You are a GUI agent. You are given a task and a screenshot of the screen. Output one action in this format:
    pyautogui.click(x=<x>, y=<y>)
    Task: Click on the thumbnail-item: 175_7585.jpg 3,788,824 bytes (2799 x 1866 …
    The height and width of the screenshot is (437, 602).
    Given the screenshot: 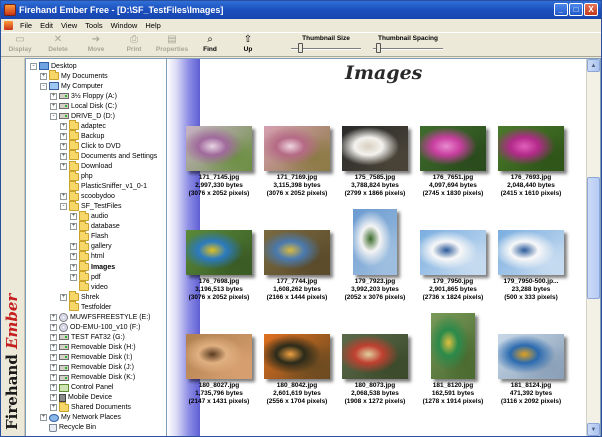 What is the action you would take?
    pyautogui.click(x=375, y=155)
    